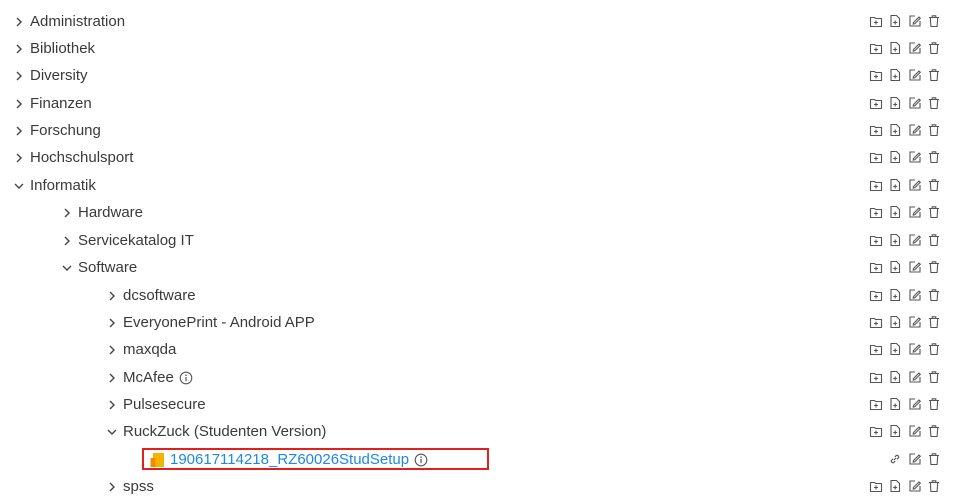 Image resolution: width=967 pixels, height=500 pixels. What do you see at coordinates (72, 157) in the screenshot?
I see `tree-node-hochschulsport: Hochschulsport` at bounding box center [72, 157].